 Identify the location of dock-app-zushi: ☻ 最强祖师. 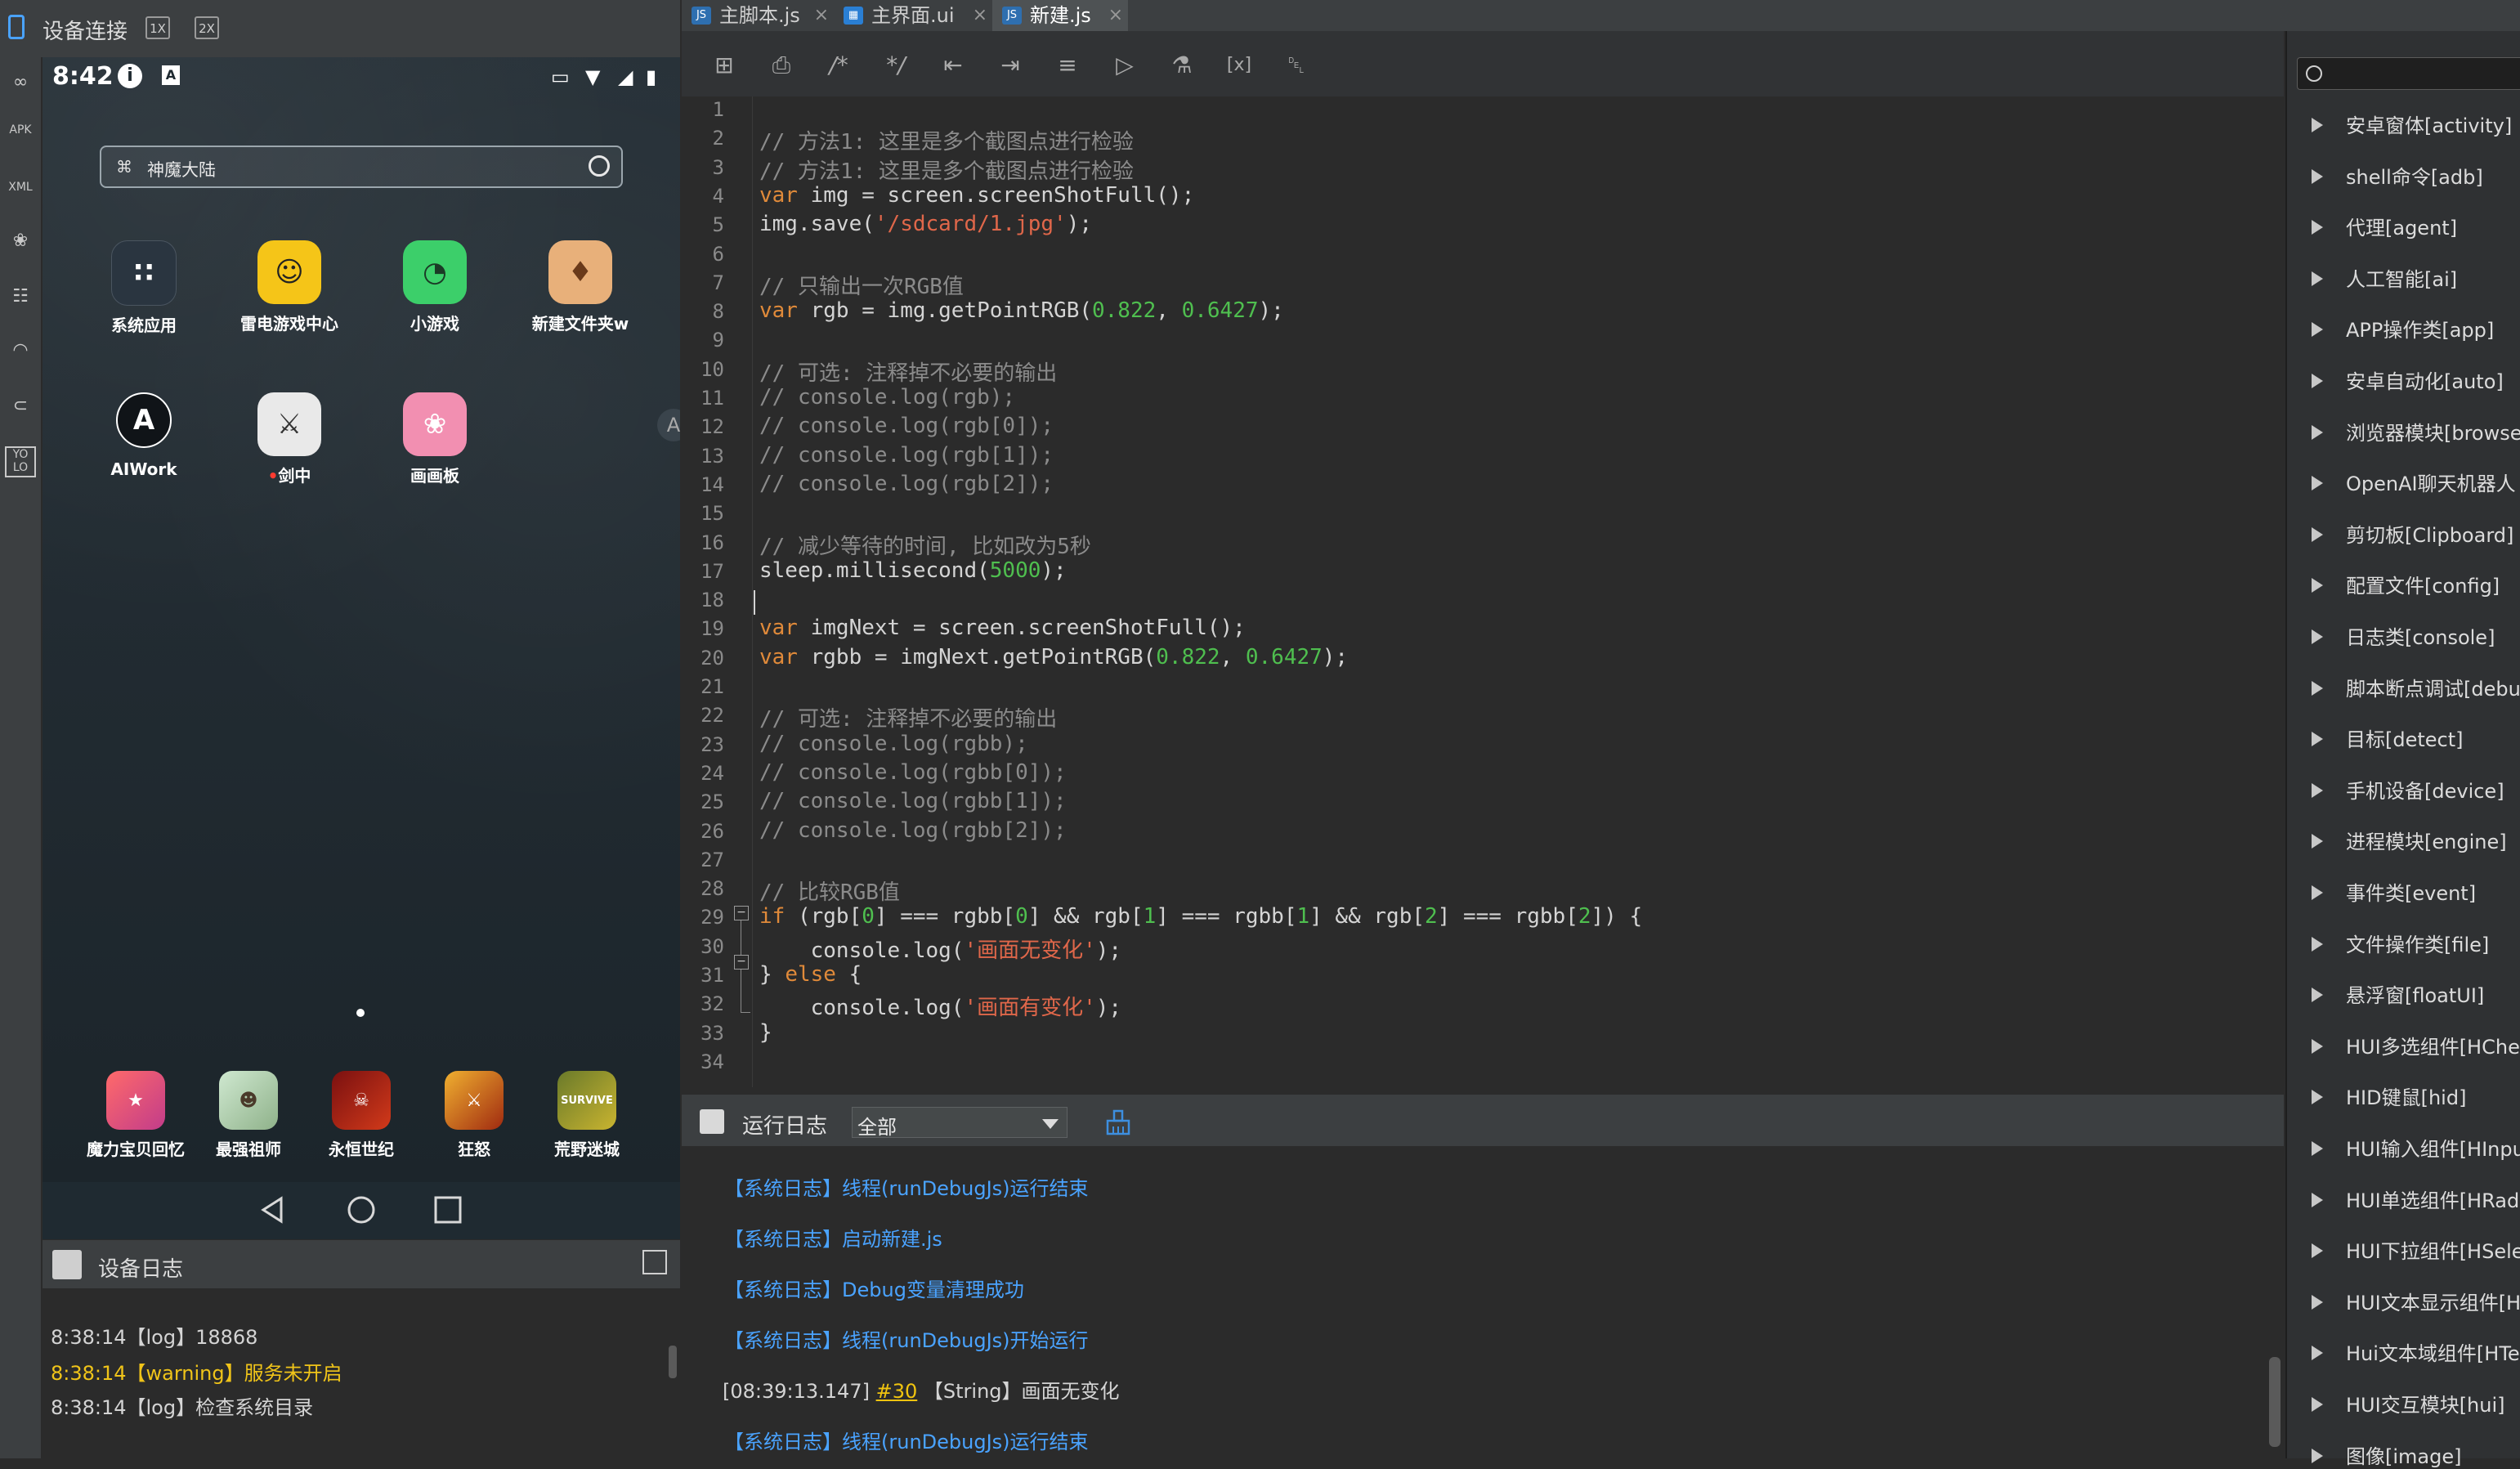
(249, 1115).